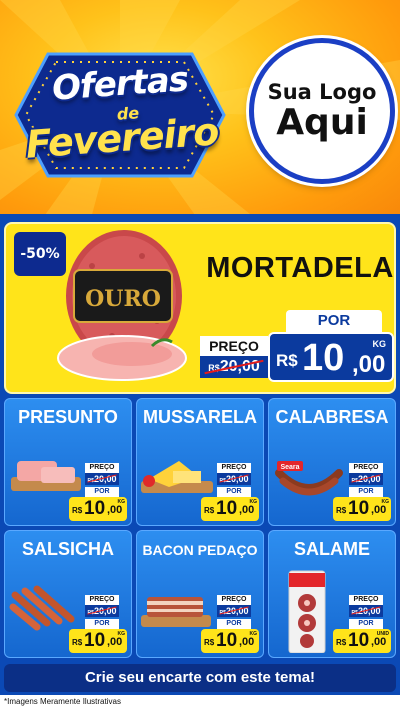 The image size is (400, 711). I want to click on title-badge: Ofertas de Fevereiro, so click(120, 115).